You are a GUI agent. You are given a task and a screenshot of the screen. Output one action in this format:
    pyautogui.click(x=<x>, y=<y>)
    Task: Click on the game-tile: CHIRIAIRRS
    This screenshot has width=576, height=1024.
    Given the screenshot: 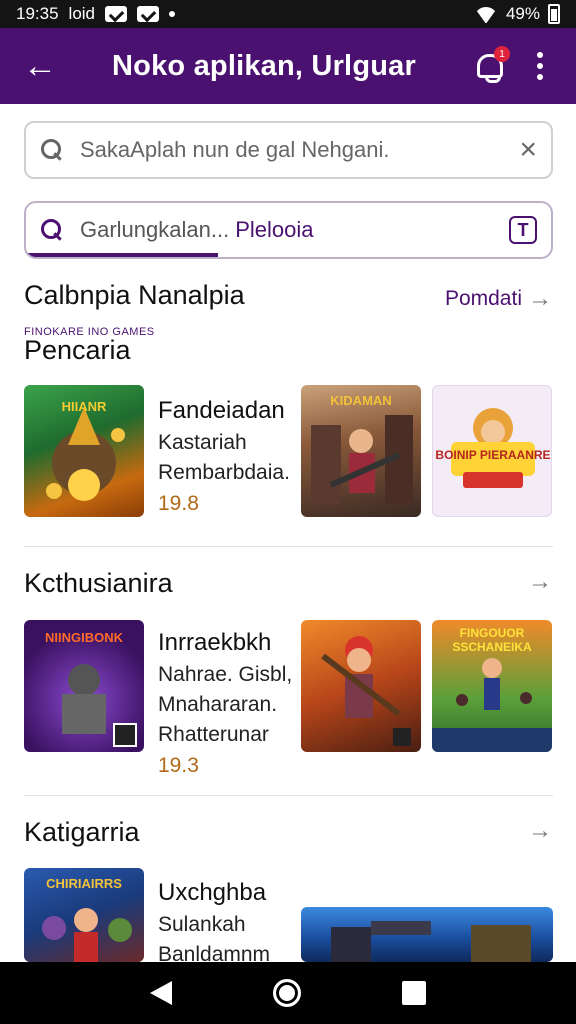 What is the action you would take?
    pyautogui.click(x=84, y=915)
    